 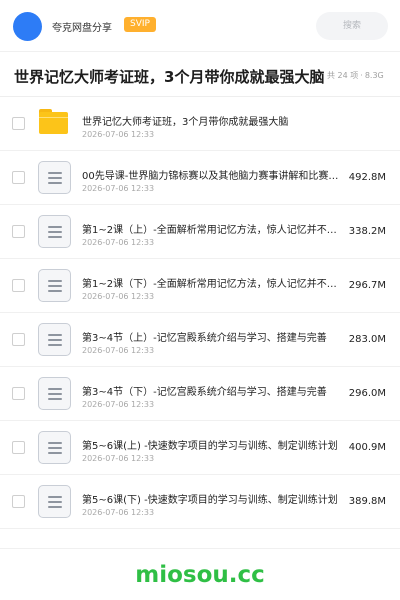 What do you see at coordinates (367, 285) in the screenshot?
I see `file-size: 296.7M` at bounding box center [367, 285].